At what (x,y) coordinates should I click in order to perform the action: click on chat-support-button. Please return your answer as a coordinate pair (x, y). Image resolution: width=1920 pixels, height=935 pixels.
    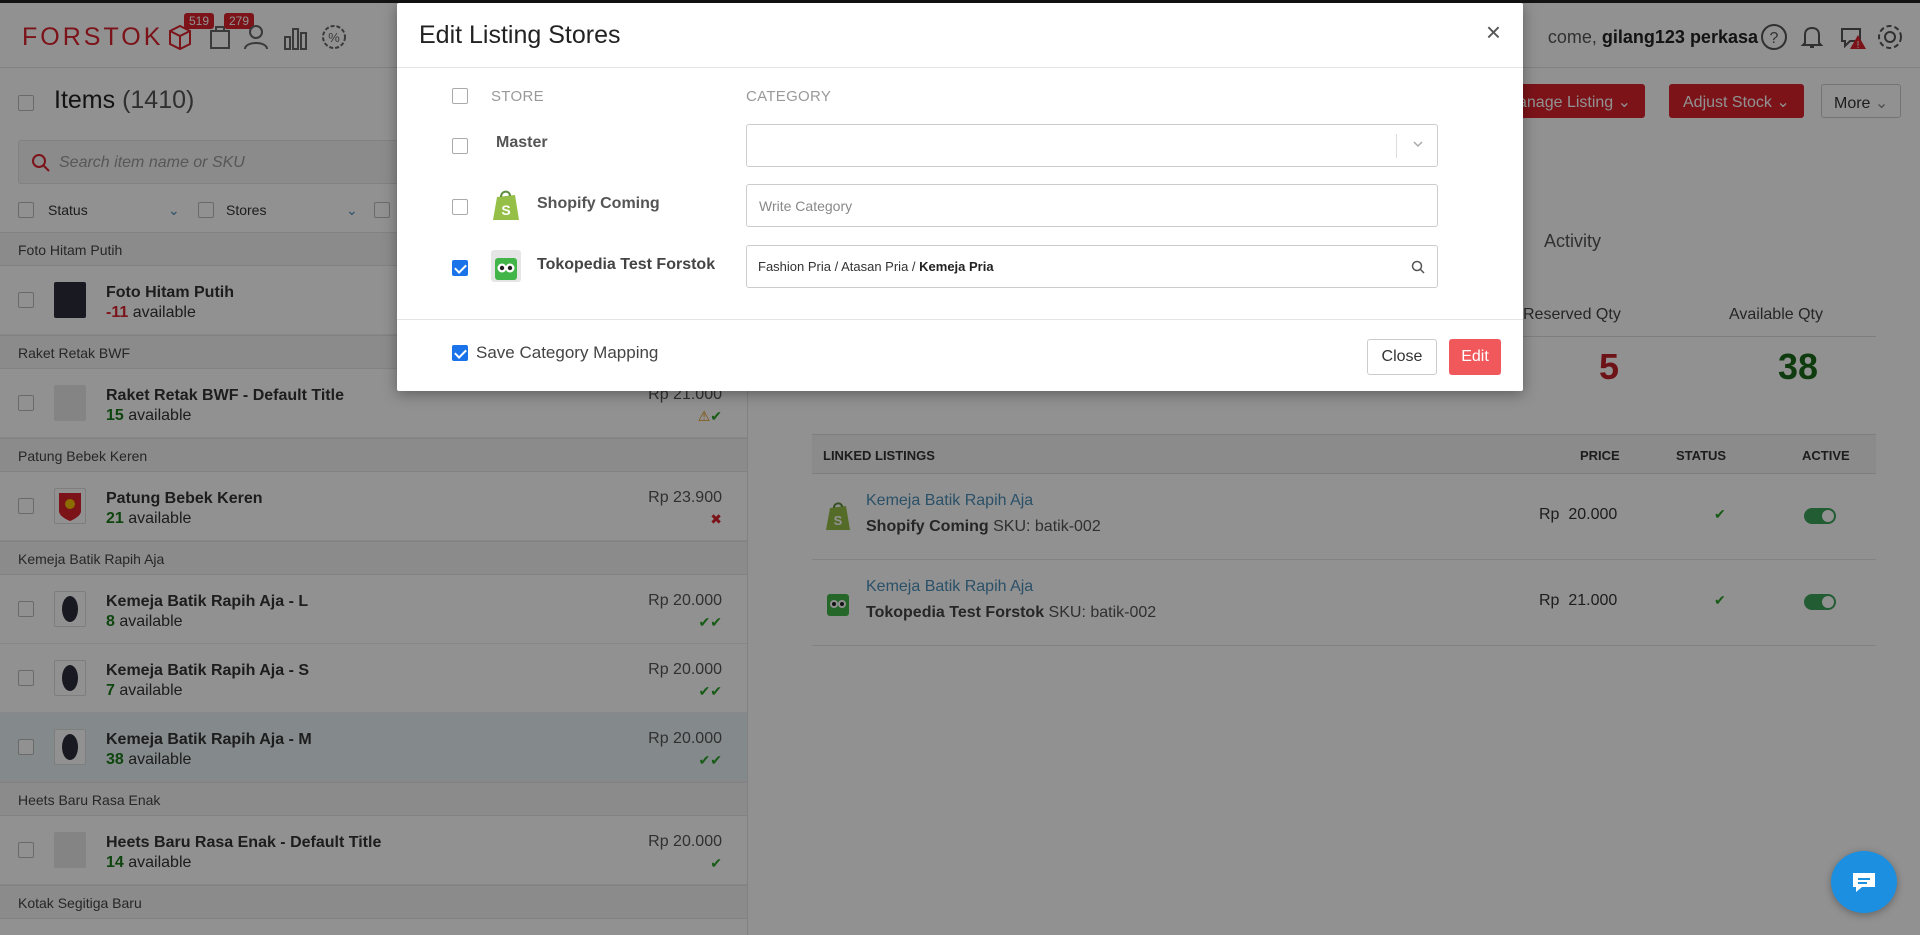
    Looking at the image, I should click on (1864, 882).